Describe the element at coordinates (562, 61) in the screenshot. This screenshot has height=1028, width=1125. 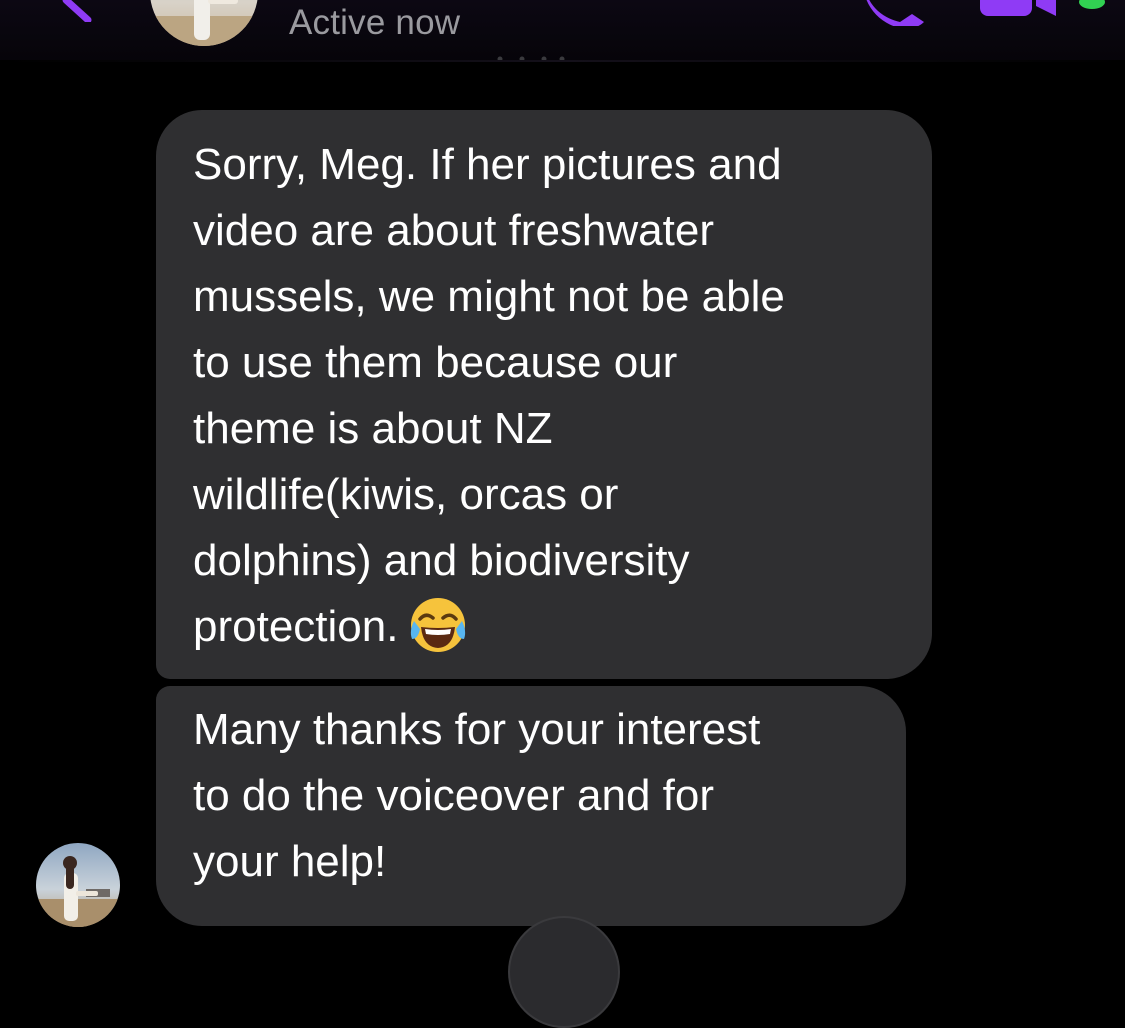
I see `header-divider` at that location.